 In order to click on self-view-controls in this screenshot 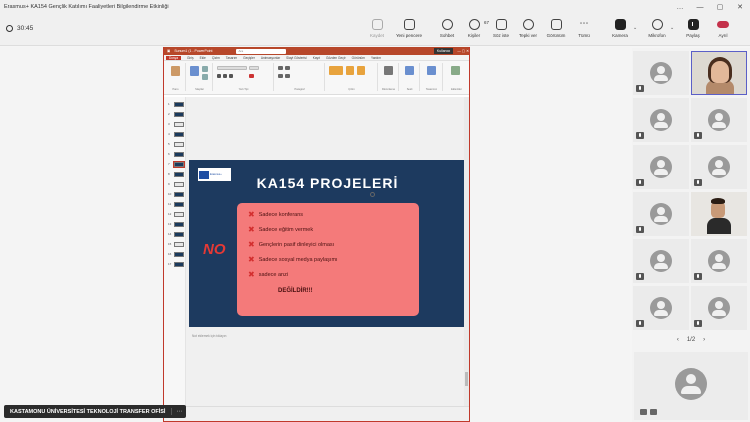, I will do `click(648, 412)`.